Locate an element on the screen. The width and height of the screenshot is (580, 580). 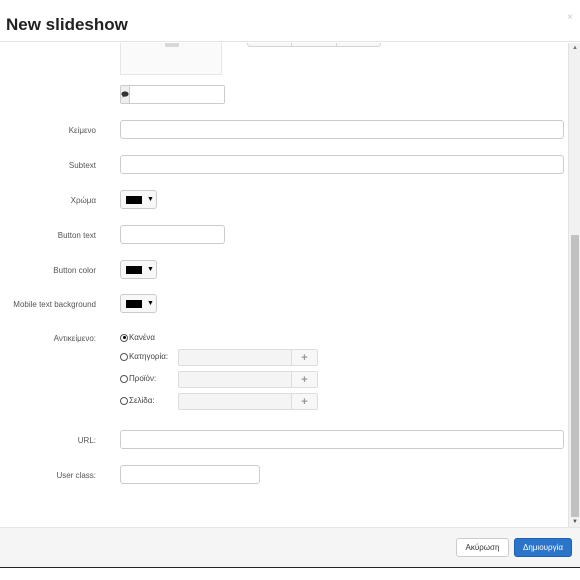
url-input is located at coordinates (342, 439).